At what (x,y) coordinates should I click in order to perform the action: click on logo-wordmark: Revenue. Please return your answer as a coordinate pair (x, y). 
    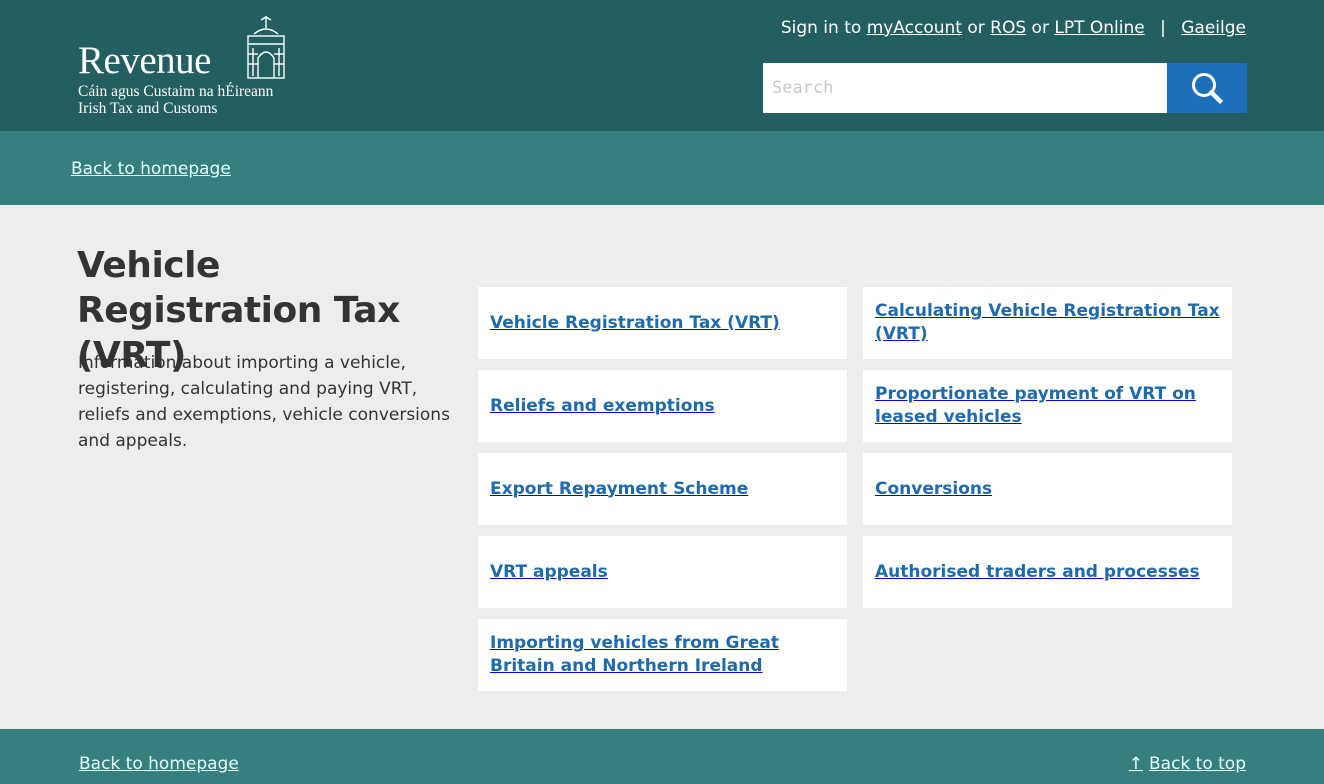
    Looking at the image, I should click on (144, 60).